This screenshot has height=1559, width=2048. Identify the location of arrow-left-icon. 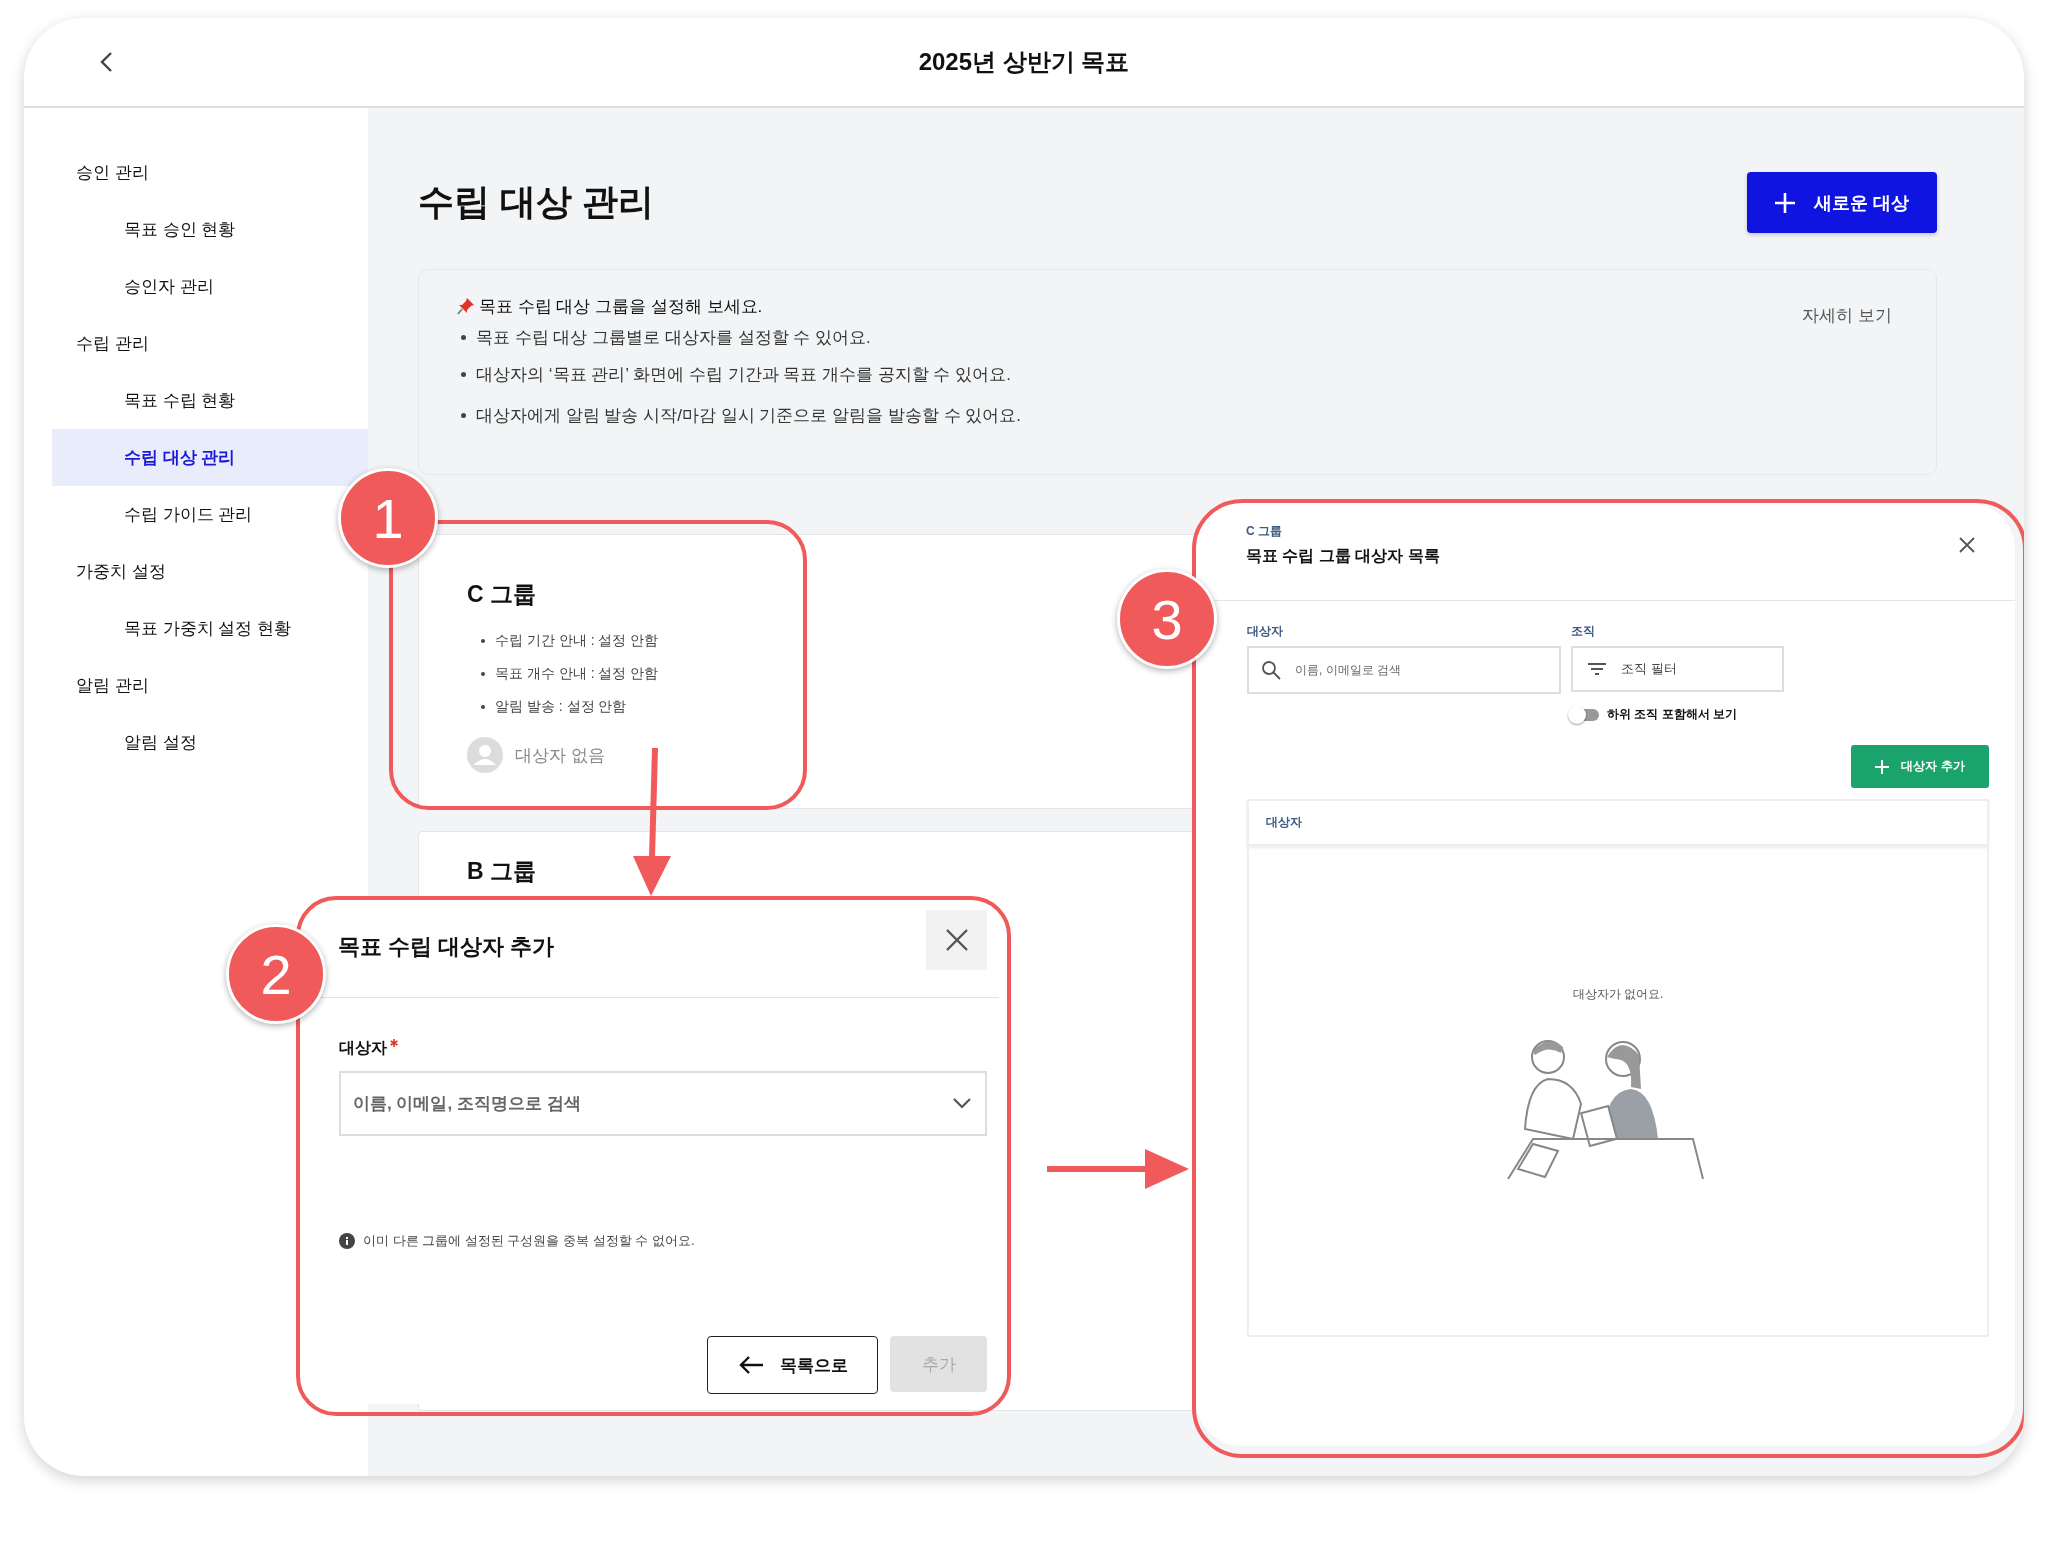
(750, 1365).